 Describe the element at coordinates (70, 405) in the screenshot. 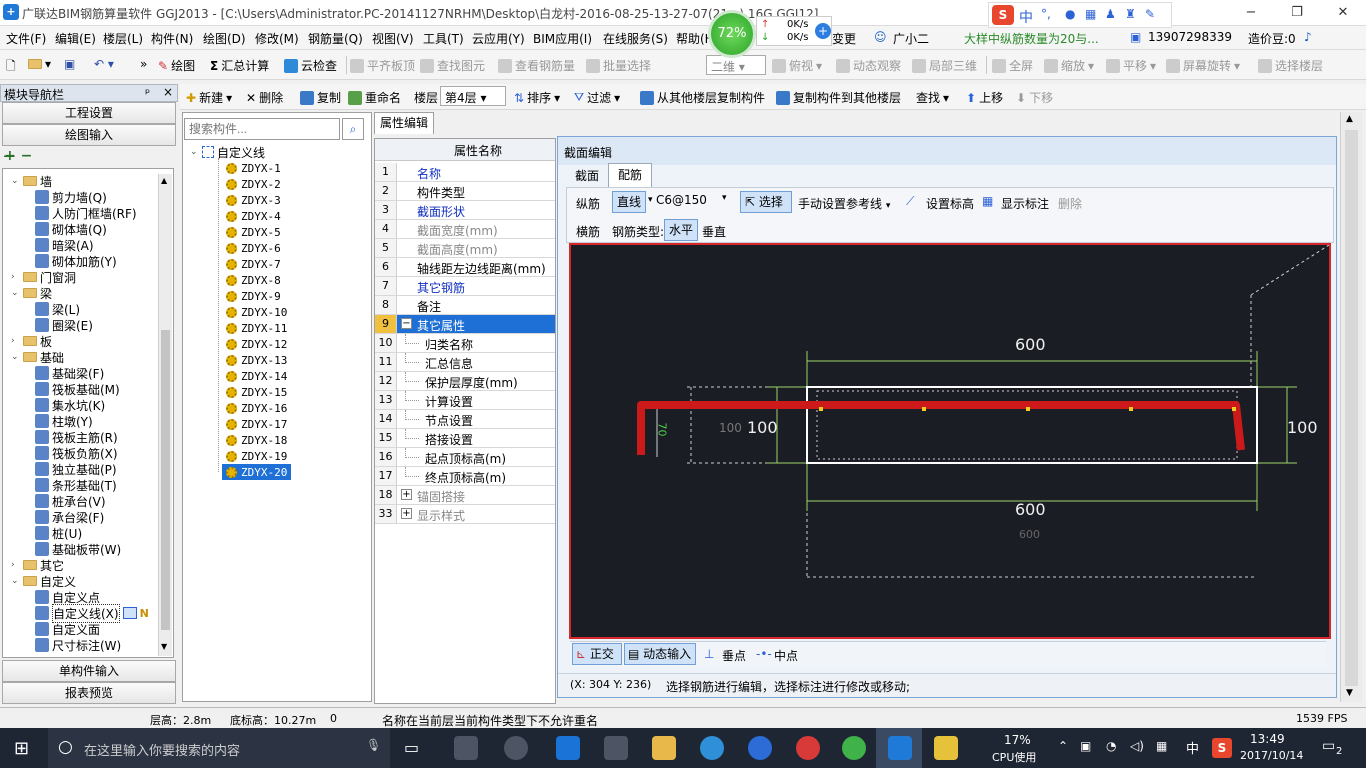

I see `nav-item: 集水坑(K)` at that location.